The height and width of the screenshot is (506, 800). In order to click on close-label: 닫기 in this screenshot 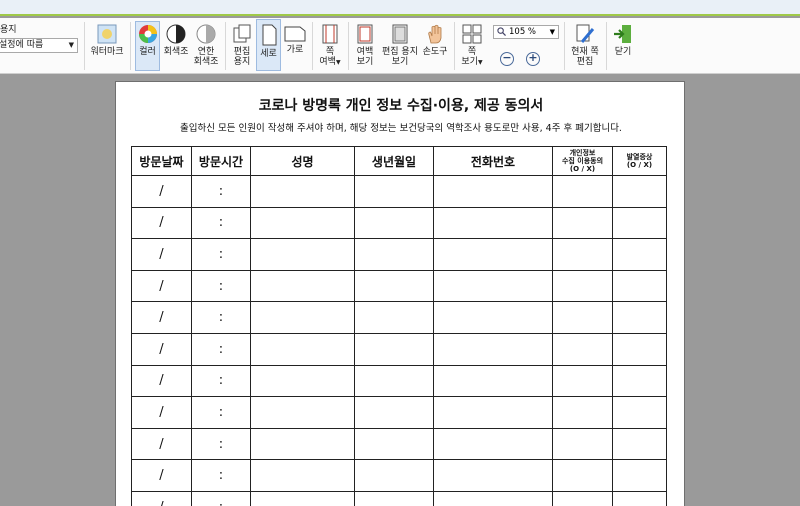, I will do `click(623, 52)`.